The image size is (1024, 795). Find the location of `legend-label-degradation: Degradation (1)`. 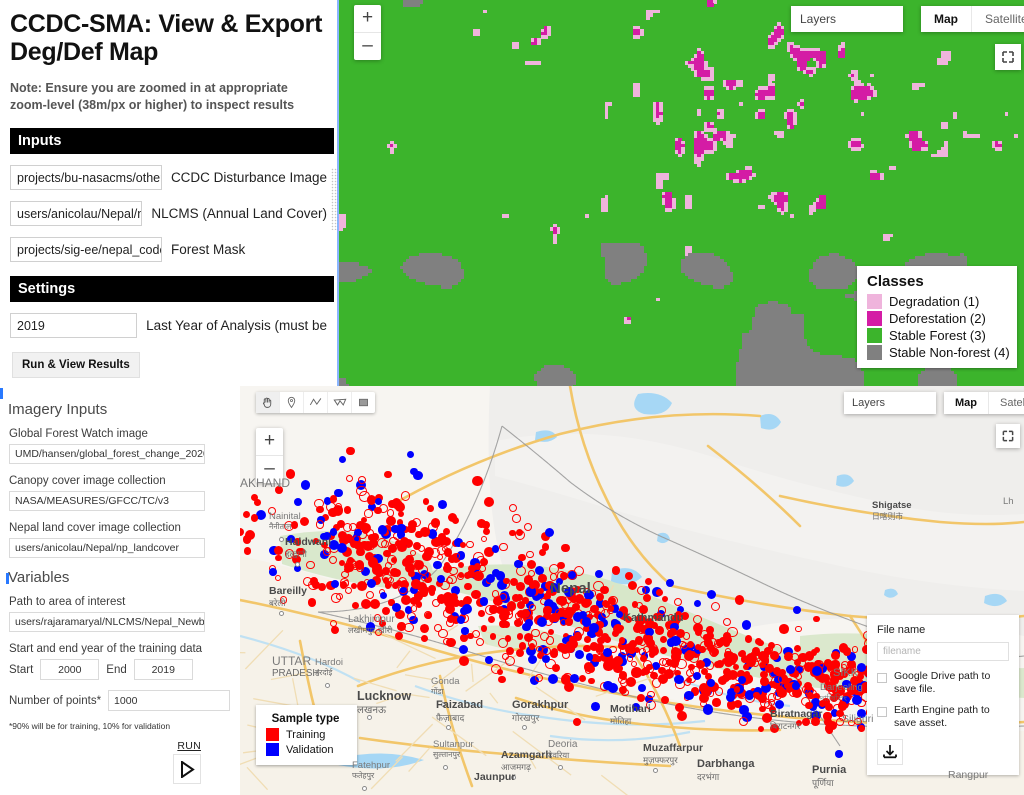

legend-label-degradation: Degradation (1) is located at coordinates (934, 301).